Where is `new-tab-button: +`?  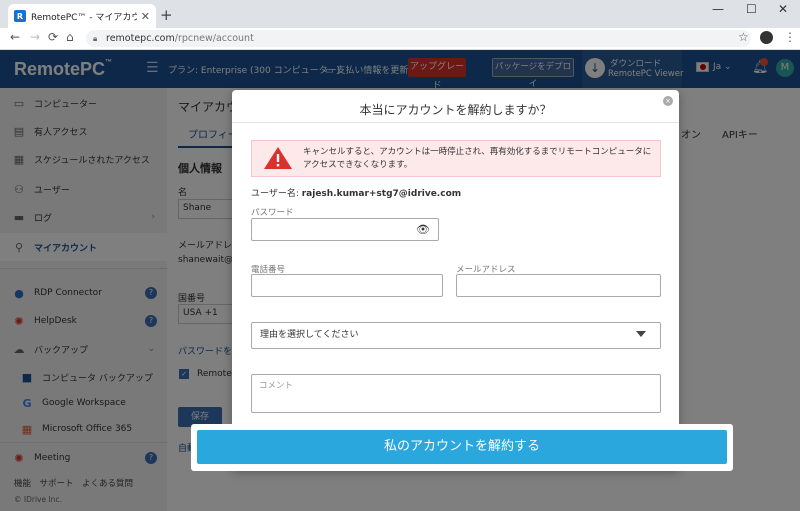 new-tab-button: + is located at coordinates (166, 15).